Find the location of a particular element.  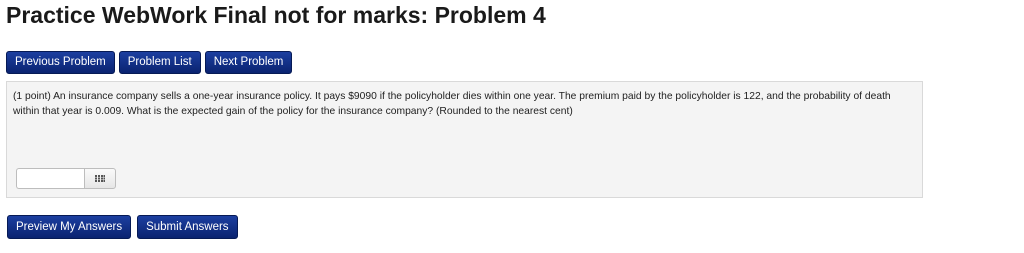

preview-answers-button: Preview My Answers is located at coordinates (69, 227).